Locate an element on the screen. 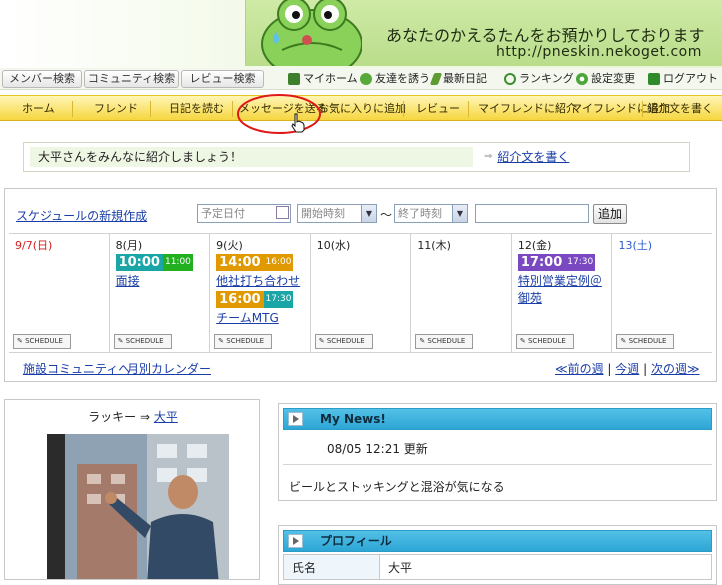  event-title-link: 面接 is located at coordinates (163, 280).